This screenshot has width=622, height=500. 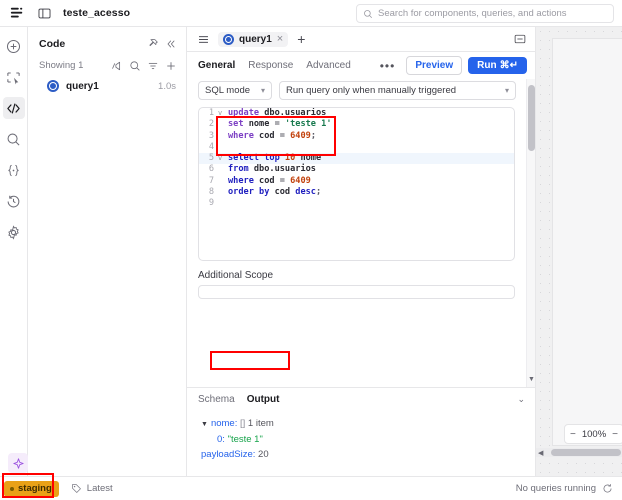 I want to click on tab-response: Response, so click(x=270, y=65).